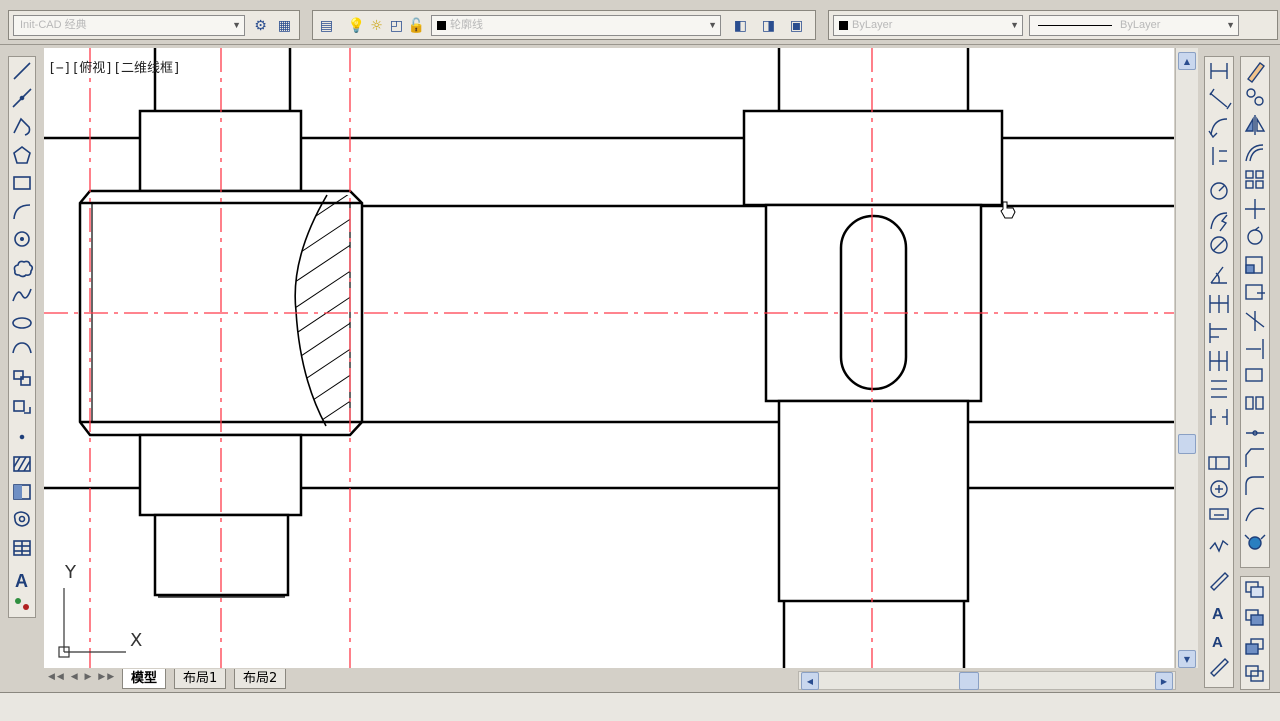 This screenshot has width=1280, height=721. Describe the element at coordinates (640, 706) in the screenshot. I see `command-line` at that location.